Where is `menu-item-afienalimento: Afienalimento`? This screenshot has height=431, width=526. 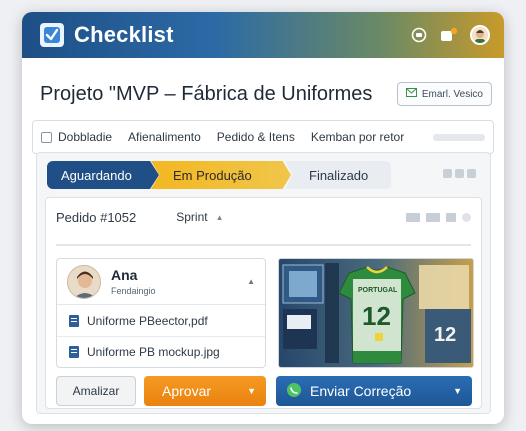
menu-item-afienalimento: Afienalimento is located at coordinates (164, 137).